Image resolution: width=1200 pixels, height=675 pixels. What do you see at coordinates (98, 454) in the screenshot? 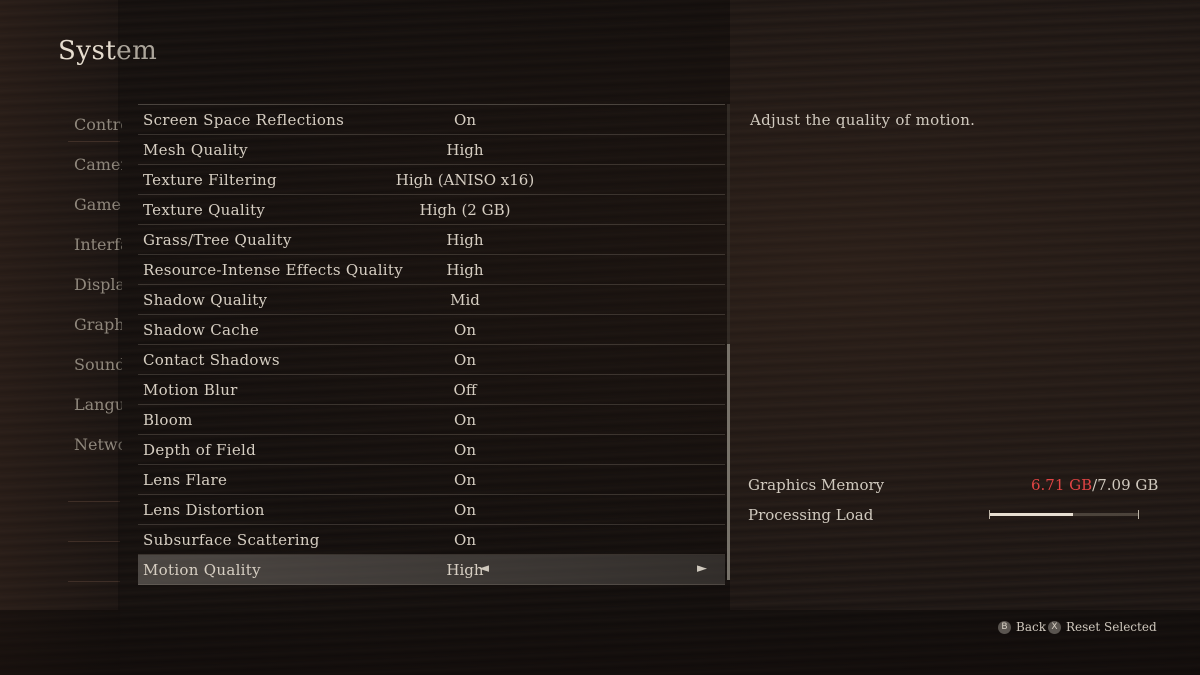
I see `category-item-network: Network` at bounding box center [98, 454].